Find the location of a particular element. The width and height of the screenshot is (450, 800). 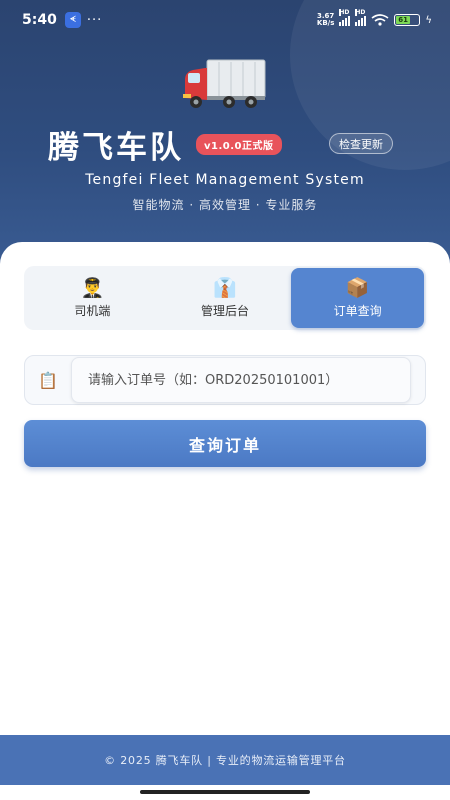

tab-label: 司机端 is located at coordinates (92, 310).